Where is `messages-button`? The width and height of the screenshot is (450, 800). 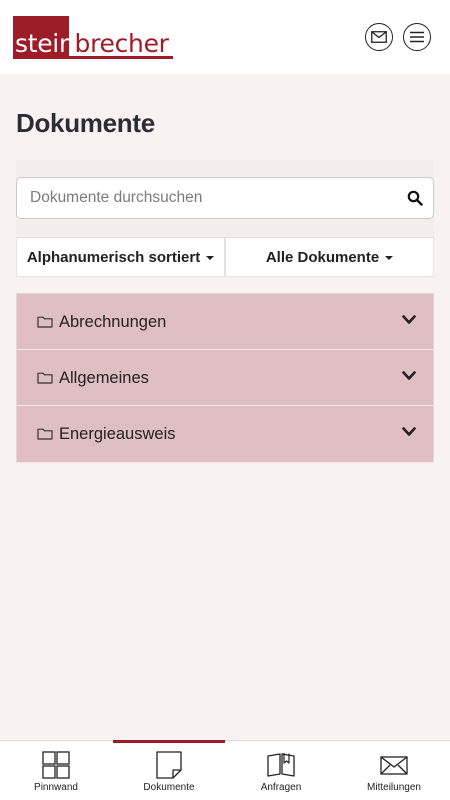
messages-button is located at coordinates (379, 37).